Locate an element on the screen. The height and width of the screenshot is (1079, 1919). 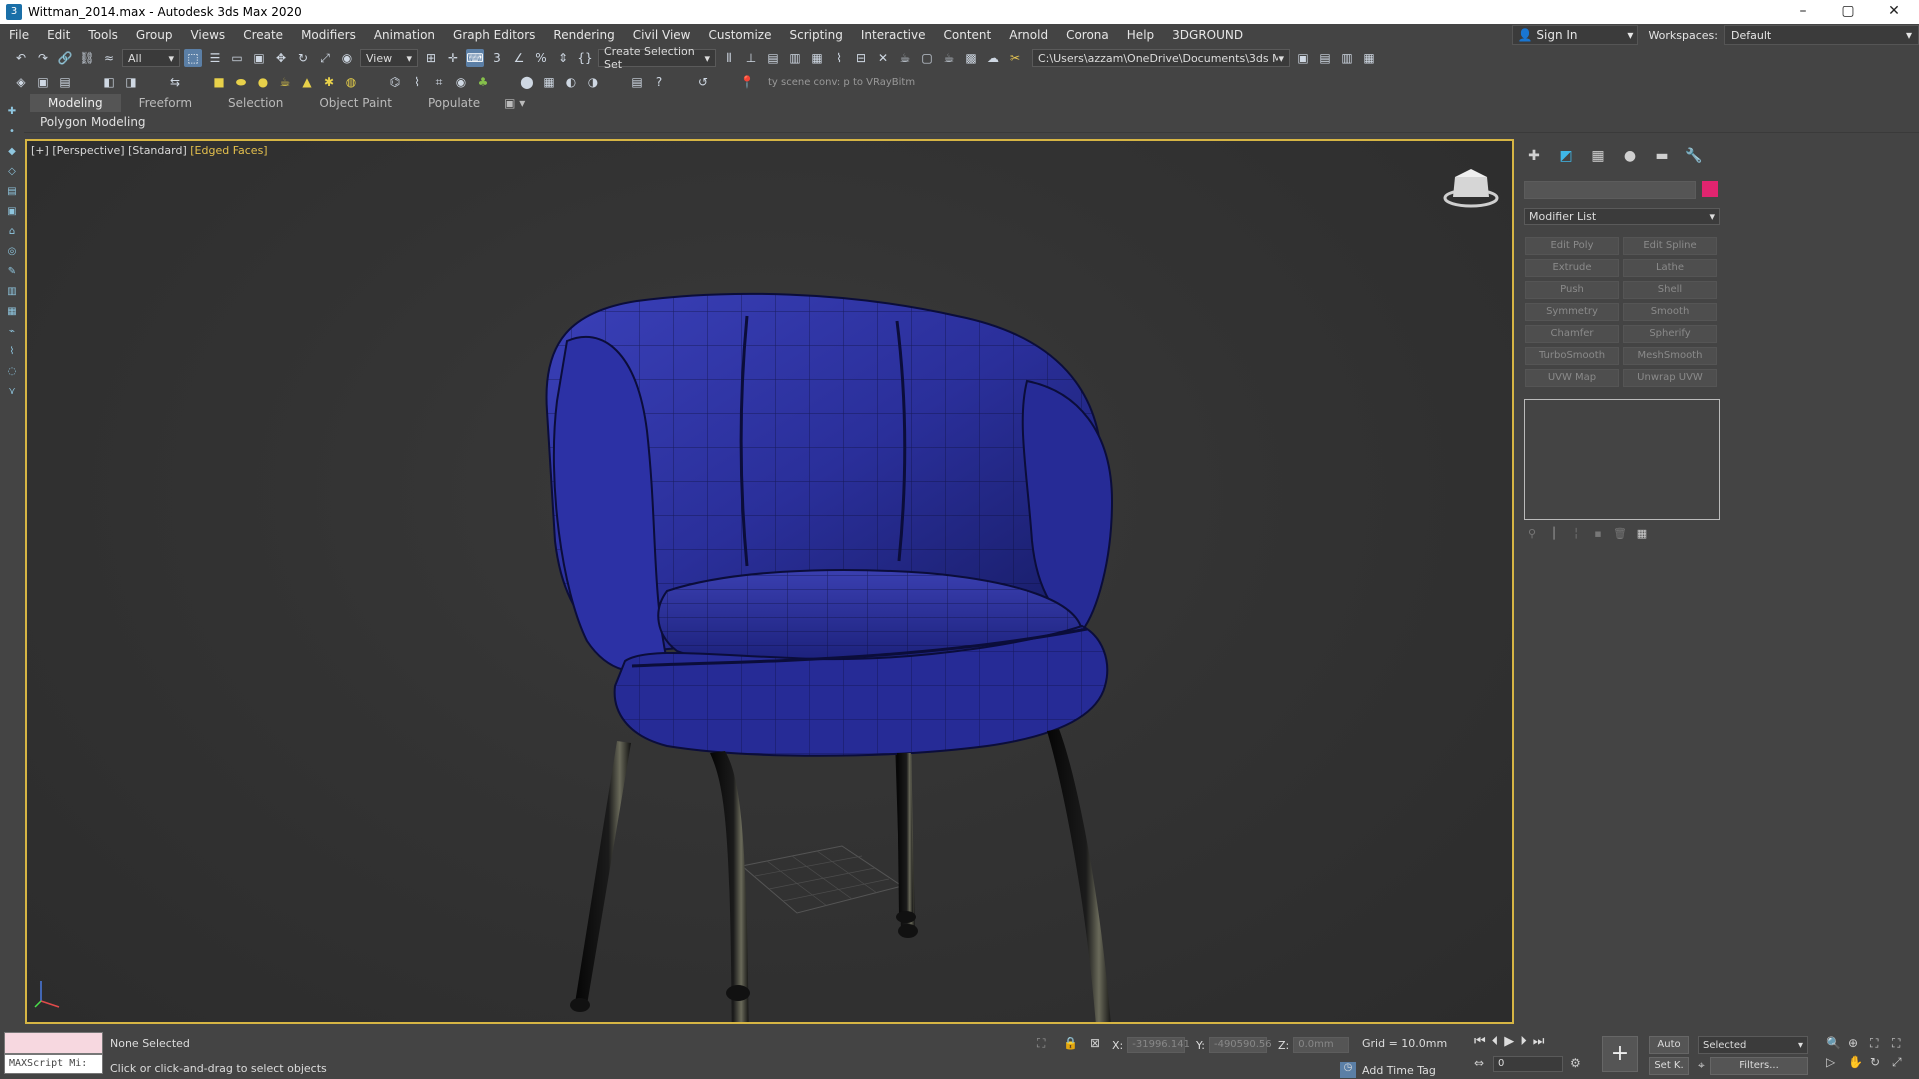
lock-icon: 🔒 is located at coordinates (1070, 1043).